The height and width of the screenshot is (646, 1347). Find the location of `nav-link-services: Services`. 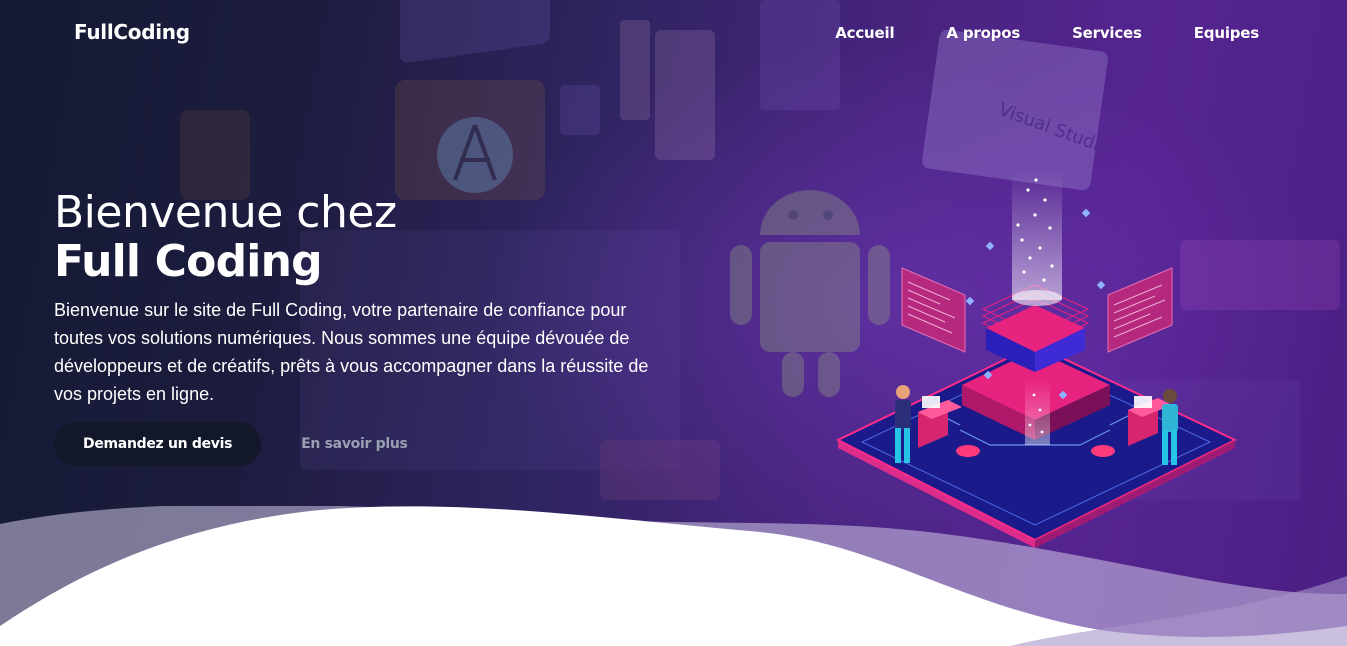

nav-link-services: Services is located at coordinates (1107, 33).